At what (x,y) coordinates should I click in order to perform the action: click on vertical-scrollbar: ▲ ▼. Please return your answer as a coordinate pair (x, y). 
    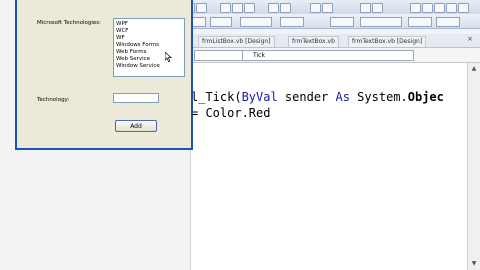
    Looking at the image, I should click on (473, 166).